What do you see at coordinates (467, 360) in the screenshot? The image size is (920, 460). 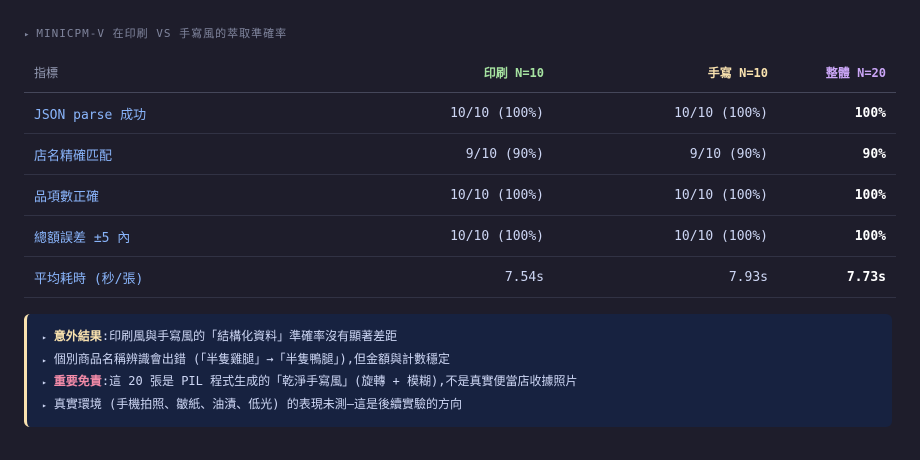 I see `note-item: ▸ 個別商品名稱辨識會出錯 (「半隻雞腿」→「半隻鴨腿」),但金額與計數穩定` at bounding box center [467, 360].